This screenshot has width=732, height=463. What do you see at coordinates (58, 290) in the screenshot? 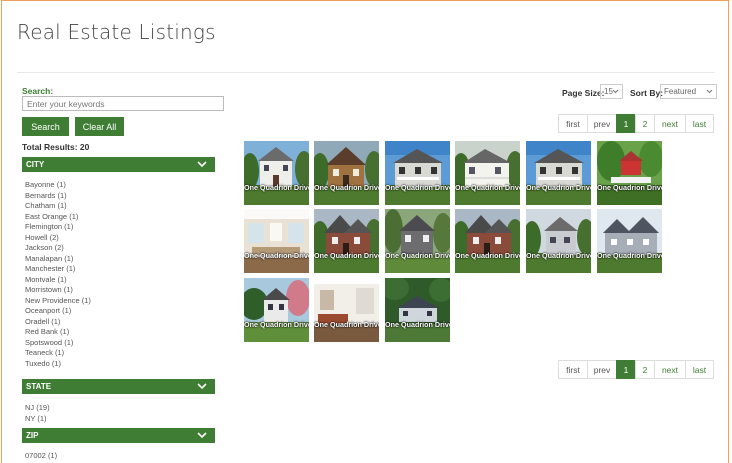
I see `facet-item-city: Morristown (1)` at bounding box center [58, 290].